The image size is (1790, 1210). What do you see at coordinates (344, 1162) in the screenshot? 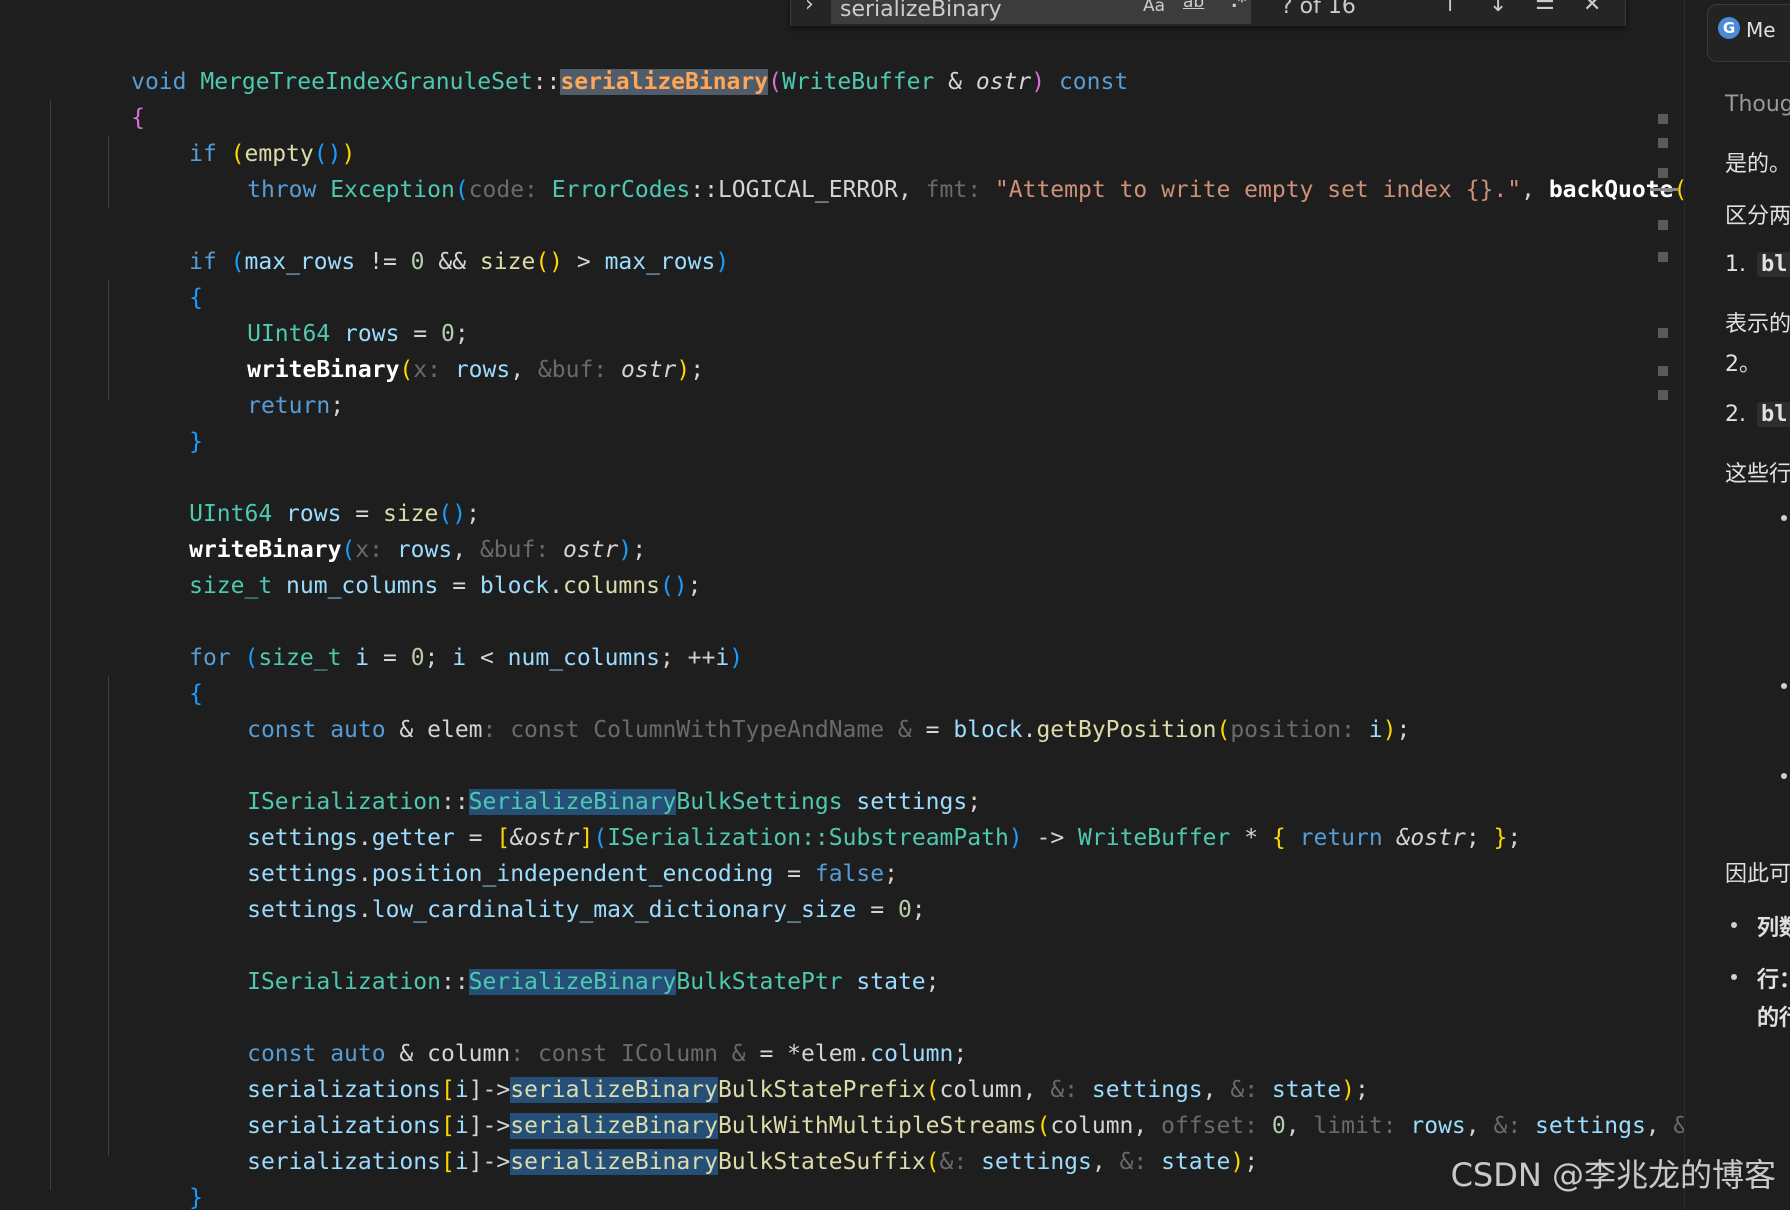
I see `variable: serializations` at bounding box center [344, 1162].